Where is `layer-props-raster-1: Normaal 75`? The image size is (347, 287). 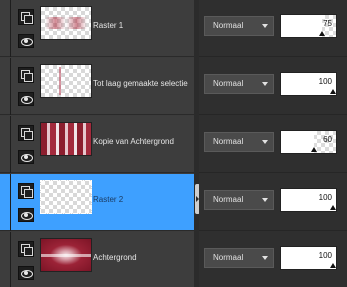 layer-props-raster-1: Normaal 75 is located at coordinates (273, 28).